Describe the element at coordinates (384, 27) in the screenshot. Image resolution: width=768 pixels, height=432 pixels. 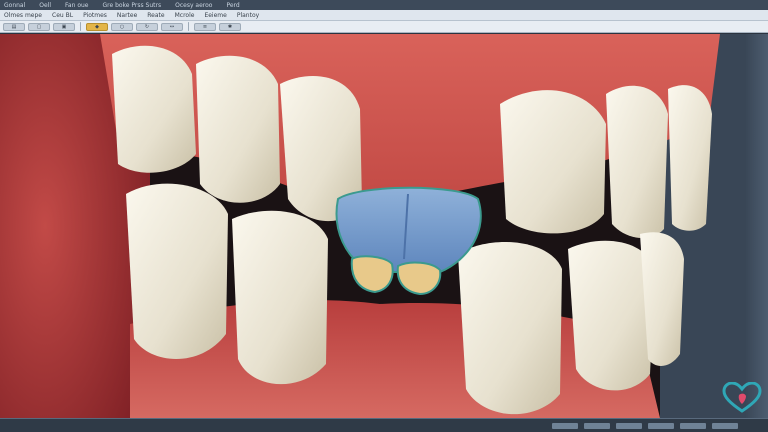
I see `toolbar: ▤ ▢ ▣ ◆ ○ ↻ ↔ ≡ ✱` at that location.